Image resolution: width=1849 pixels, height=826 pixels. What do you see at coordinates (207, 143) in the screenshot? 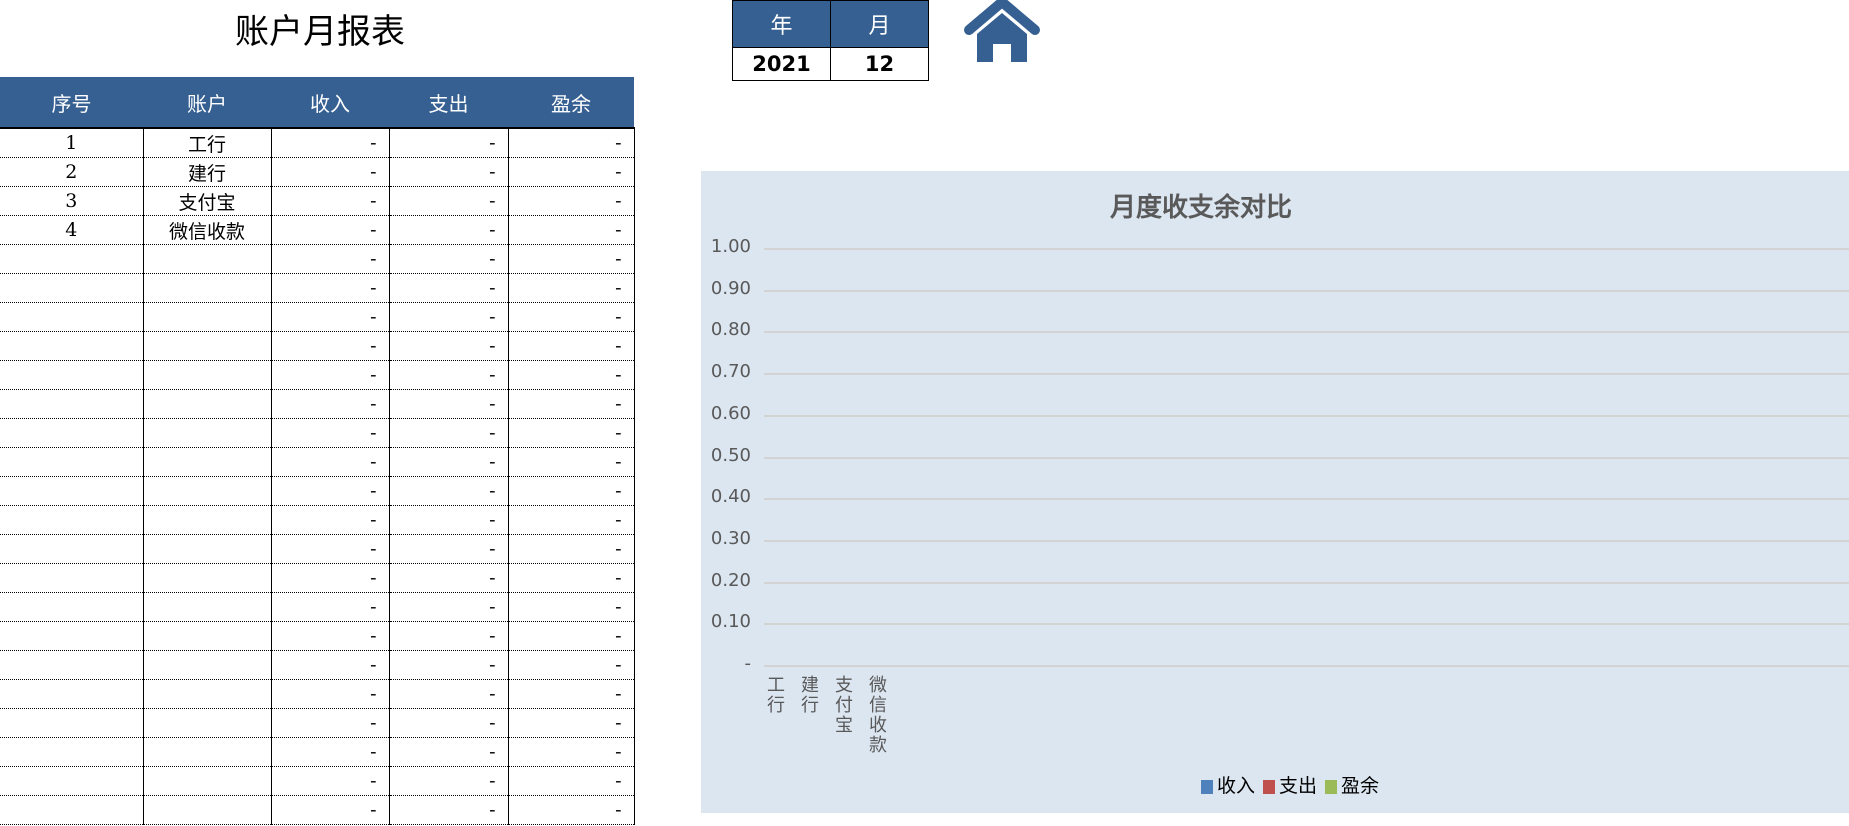
I see `account-cell: 工行` at bounding box center [207, 143].